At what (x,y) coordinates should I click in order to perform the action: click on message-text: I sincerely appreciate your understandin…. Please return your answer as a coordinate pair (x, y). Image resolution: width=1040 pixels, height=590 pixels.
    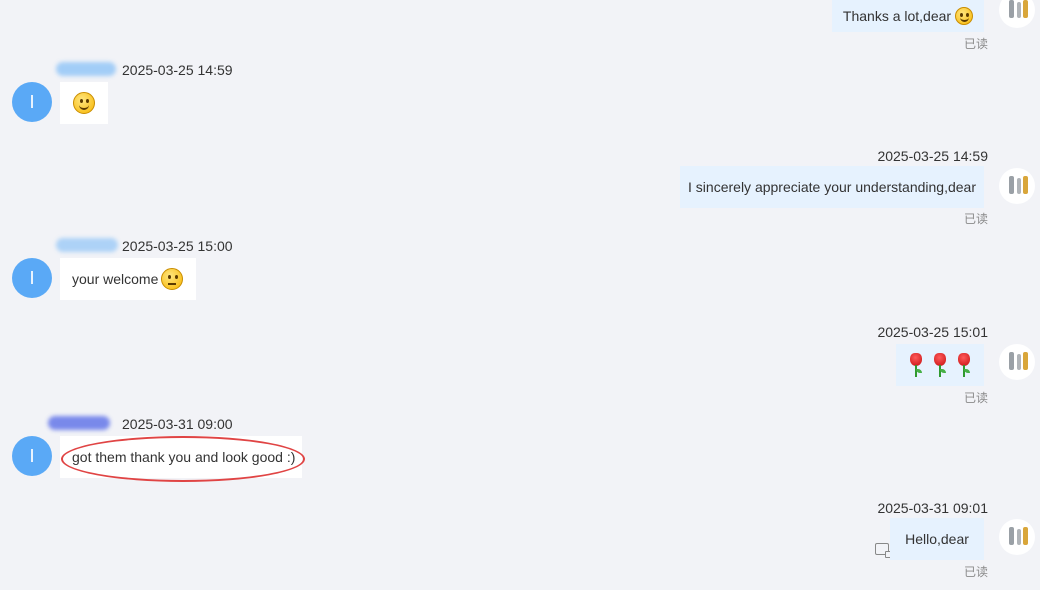
    Looking at the image, I should click on (832, 187).